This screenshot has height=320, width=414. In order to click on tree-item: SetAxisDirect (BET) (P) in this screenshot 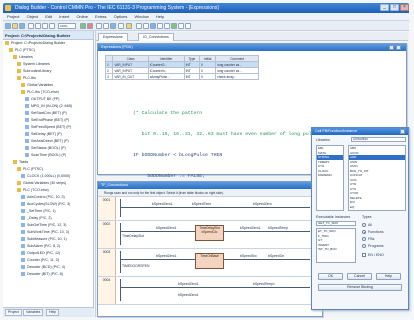, I will do `click(48, 141)`.